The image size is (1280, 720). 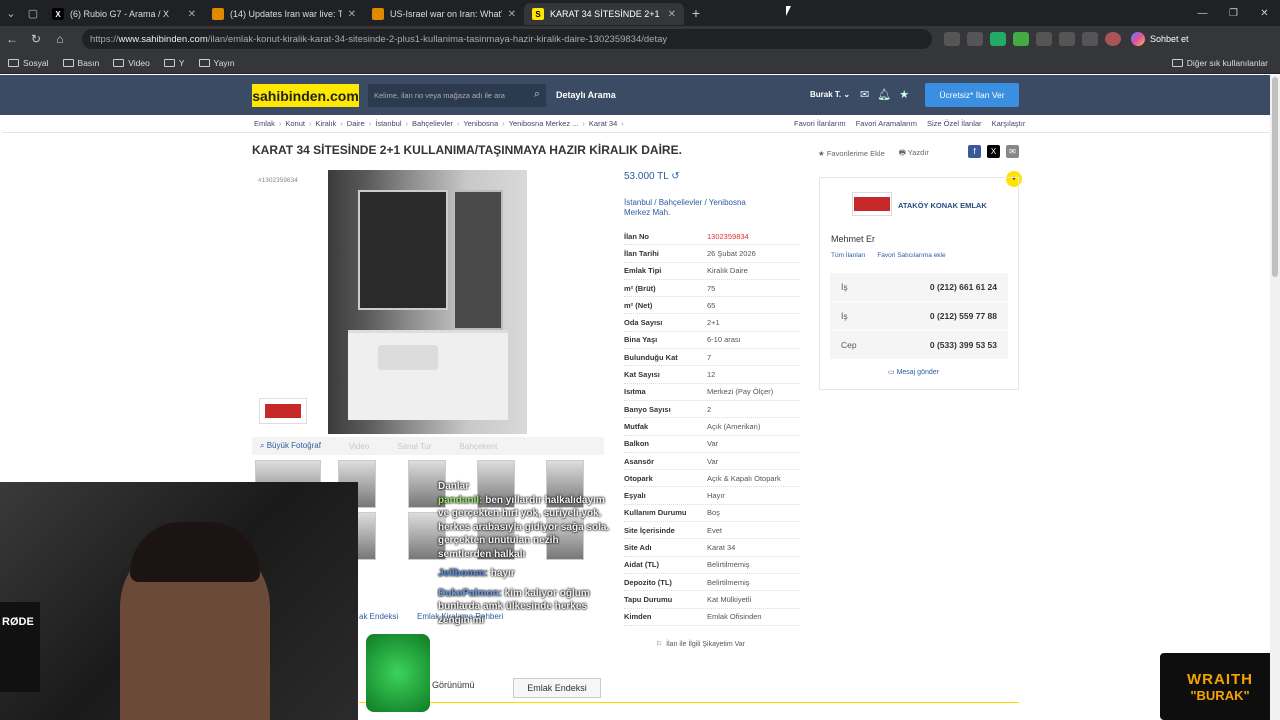 What do you see at coordinates (124, 14) in the screenshot?
I see `browser-tab: X (6) Rubio G7 - Arama / X ✕` at bounding box center [124, 14].